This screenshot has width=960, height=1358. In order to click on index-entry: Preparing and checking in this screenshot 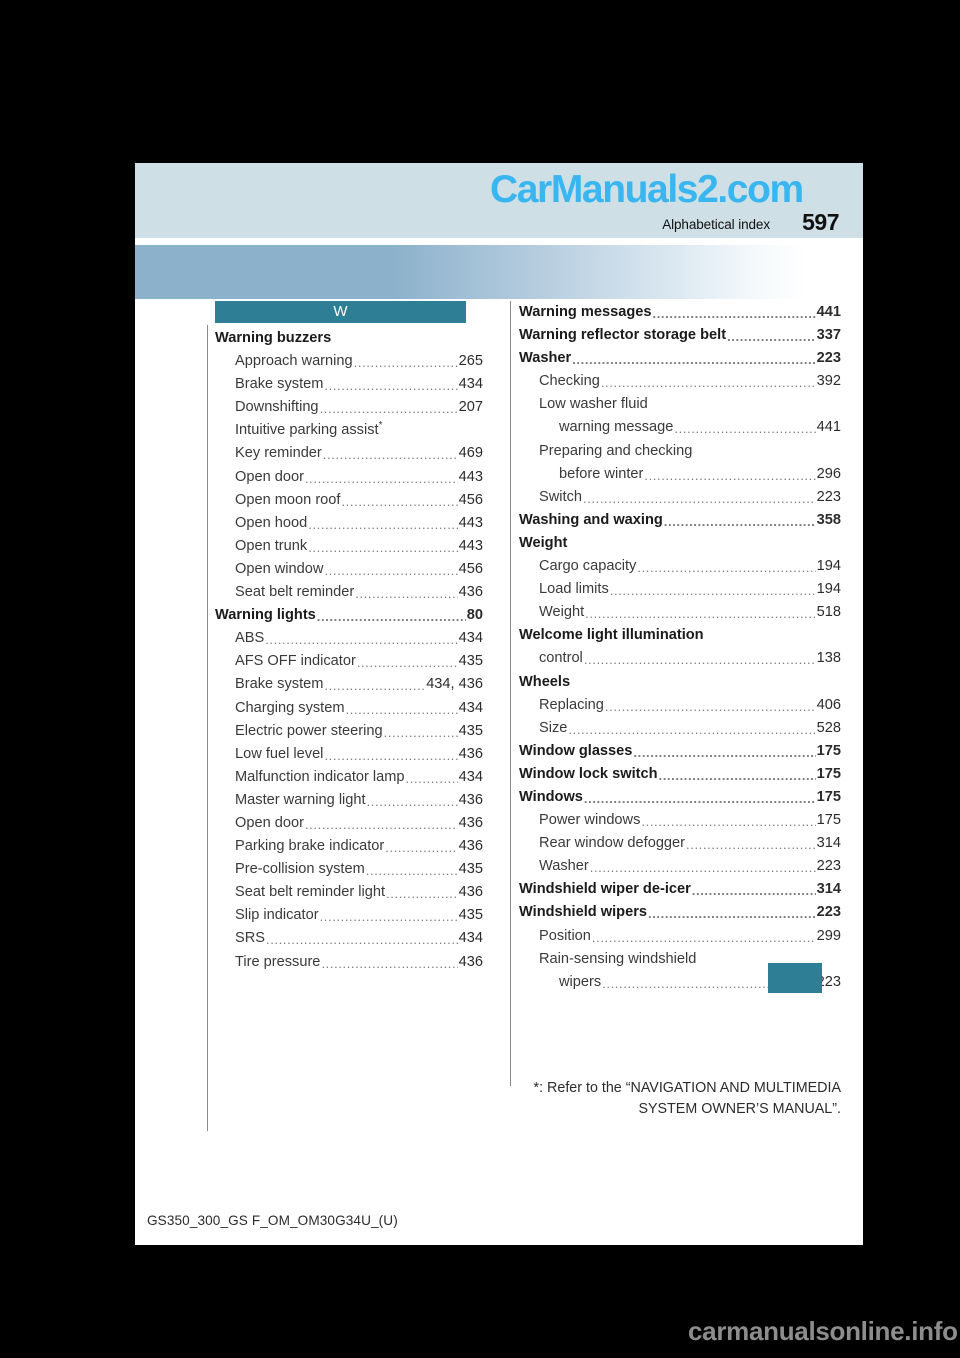, I will do `click(680, 451)`.